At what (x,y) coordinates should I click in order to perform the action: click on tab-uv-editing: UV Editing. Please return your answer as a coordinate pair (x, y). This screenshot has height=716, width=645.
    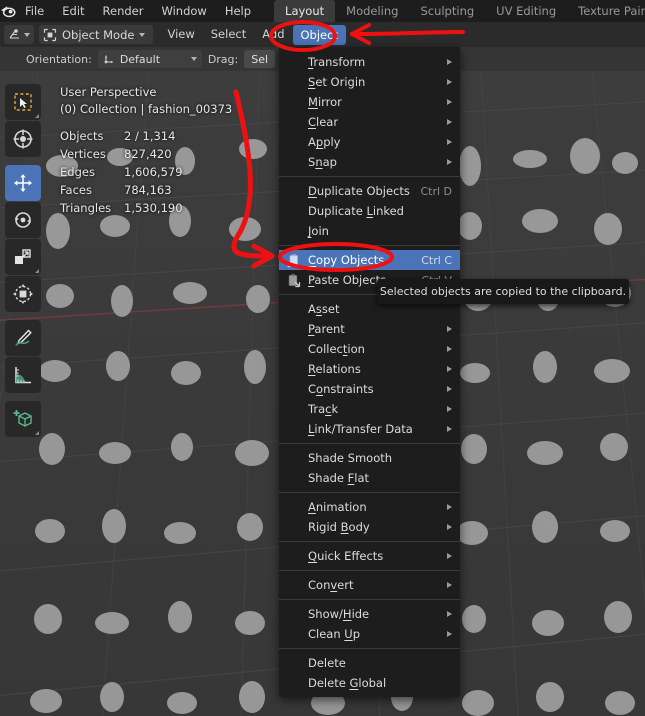
    Looking at the image, I should click on (526, 11).